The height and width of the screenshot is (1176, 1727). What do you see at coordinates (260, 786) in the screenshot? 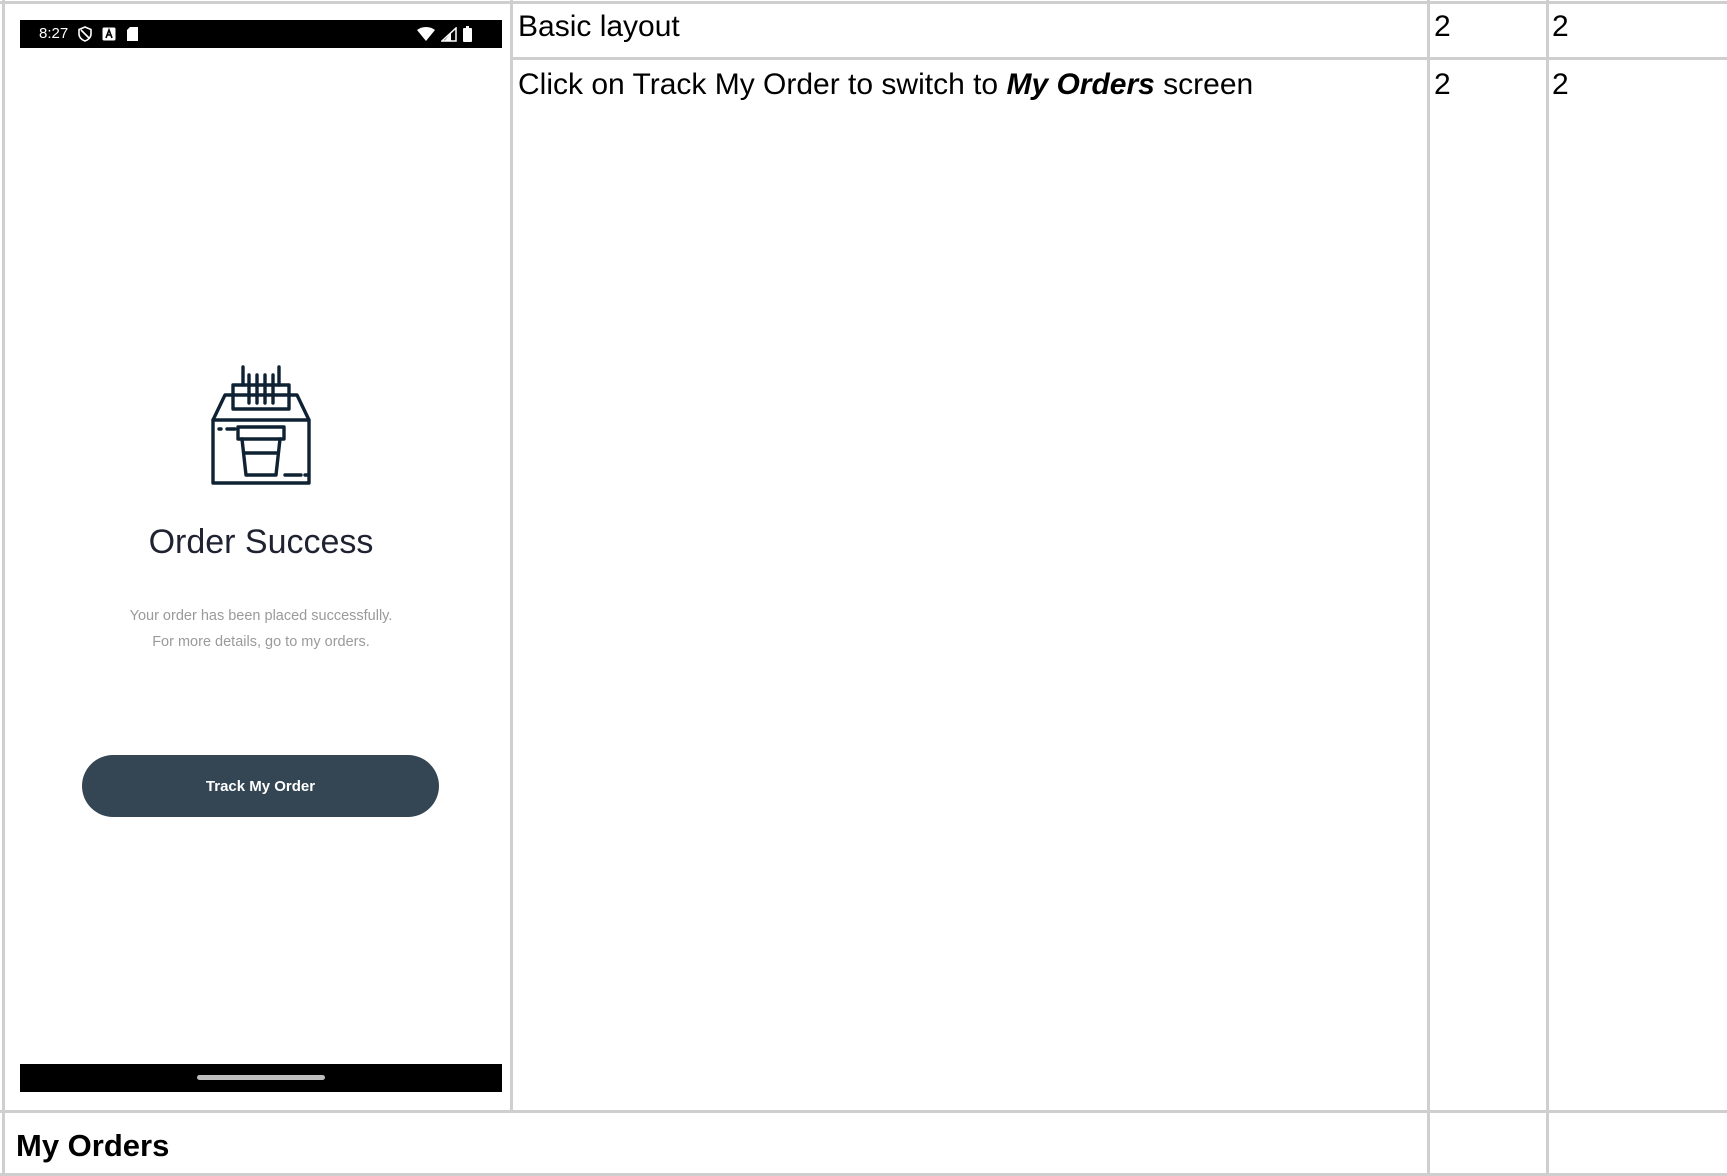
I see `track-my-order-button: Track My Order` at bounding box center [260, 786].